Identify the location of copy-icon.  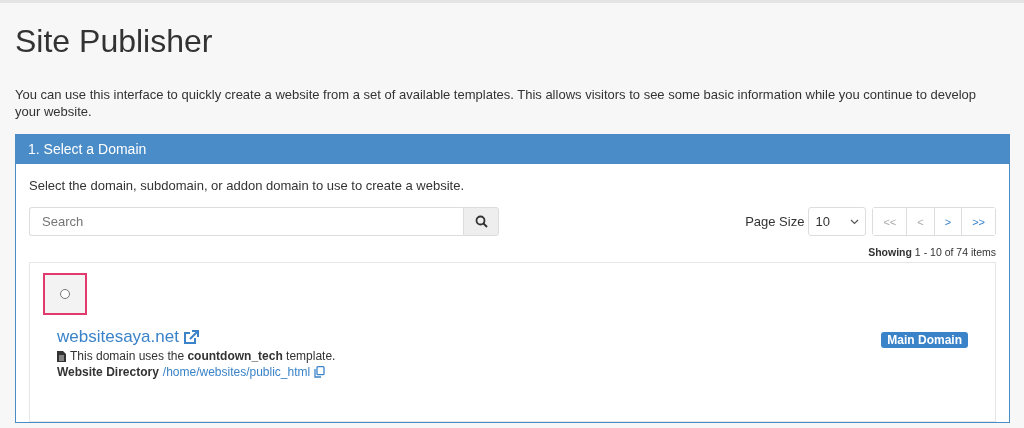
(320, 372).